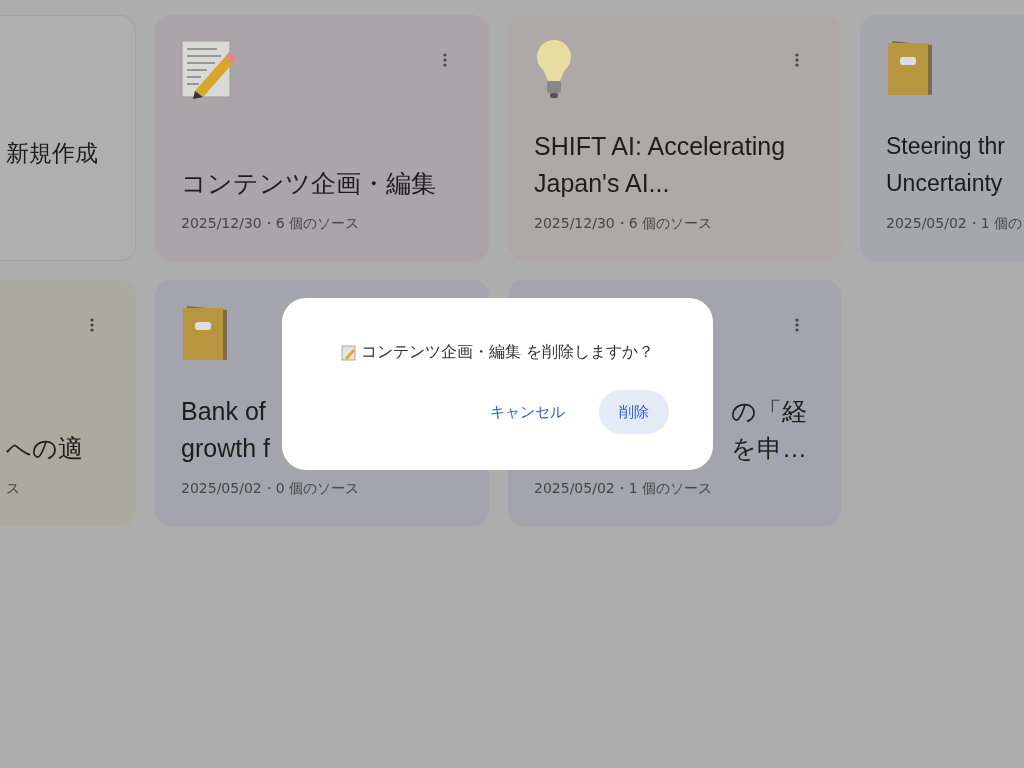 This screenshot has width=1024, height=768. Describe the element at coordinates (955, 224) in the screenshot. I see `notebook-meta: 2025/05/02・1 個の` at that location.